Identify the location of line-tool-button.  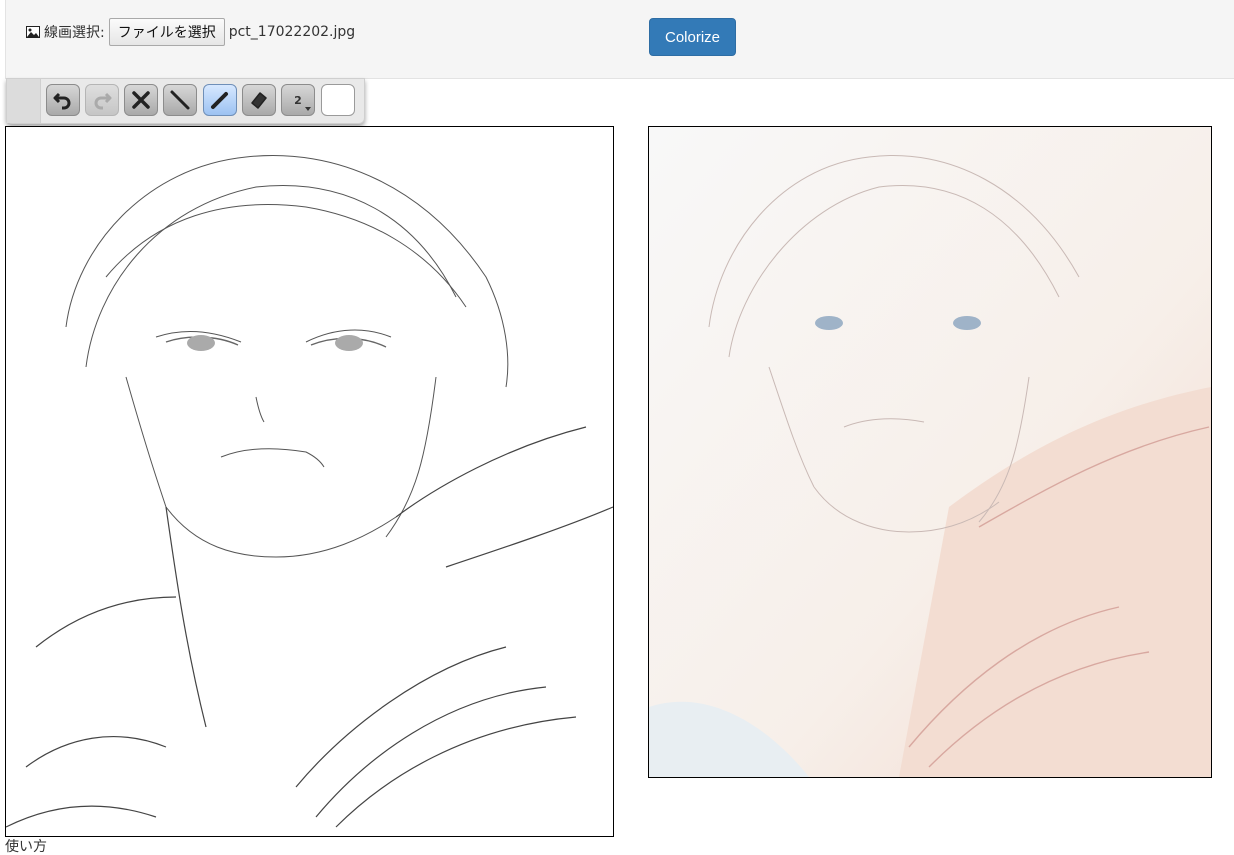
(180, 100).